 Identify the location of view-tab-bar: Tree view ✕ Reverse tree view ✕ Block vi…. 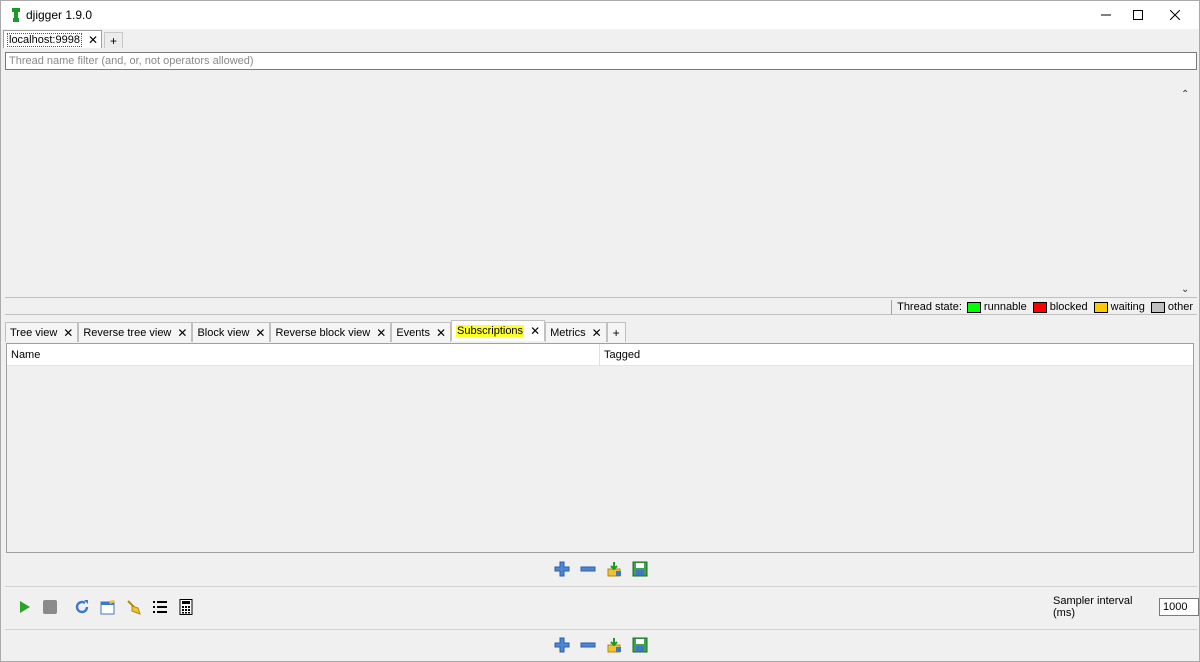
(315, 331).